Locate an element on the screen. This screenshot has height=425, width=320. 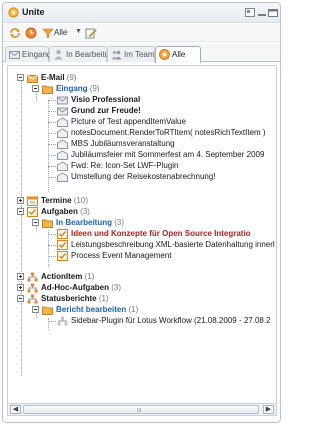
tab-label: Eingang is located at coordinates (37, 54).